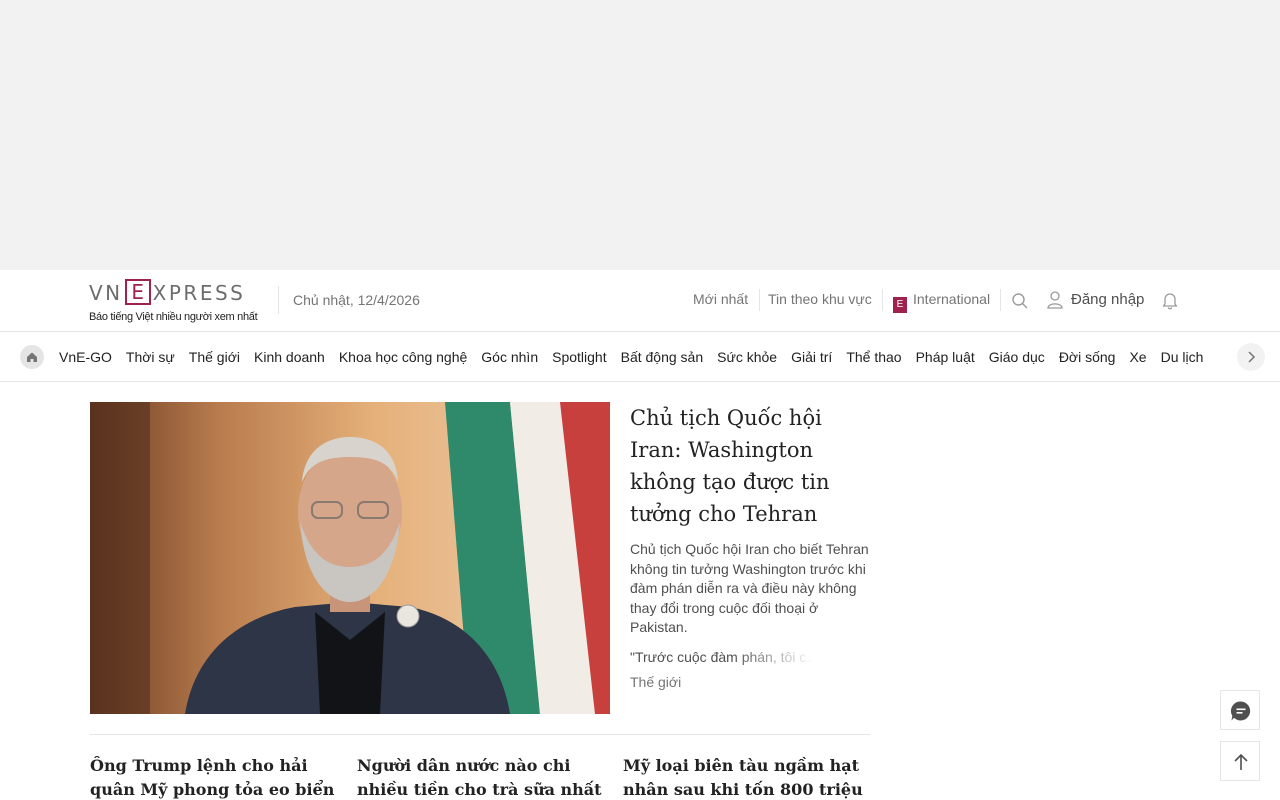 Image resolution: width=1280 pixels, height=800 pixels. I want to click on nav-item: Giải trí, so click(811, 357).